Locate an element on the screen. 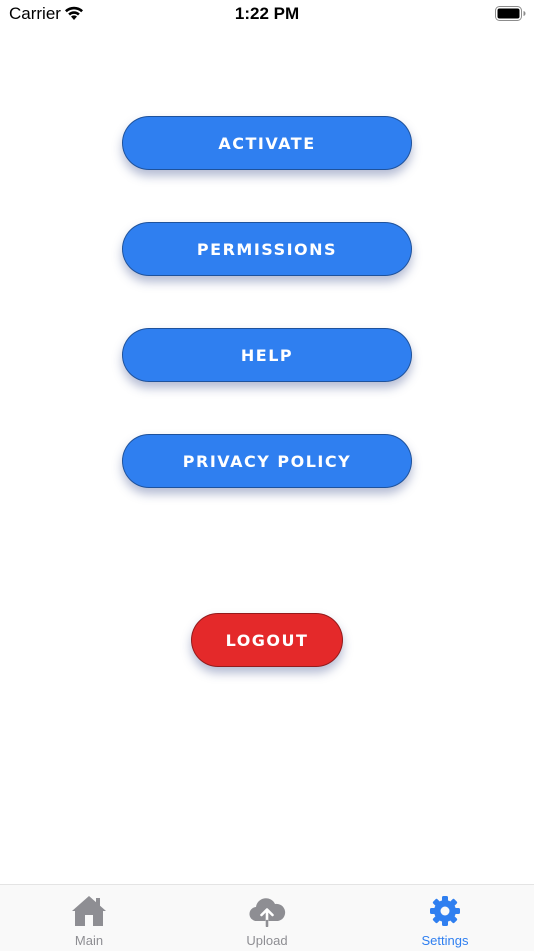 This screenshot has width=534, height=951. tab-main: Main is located at coordinates (89, 918).